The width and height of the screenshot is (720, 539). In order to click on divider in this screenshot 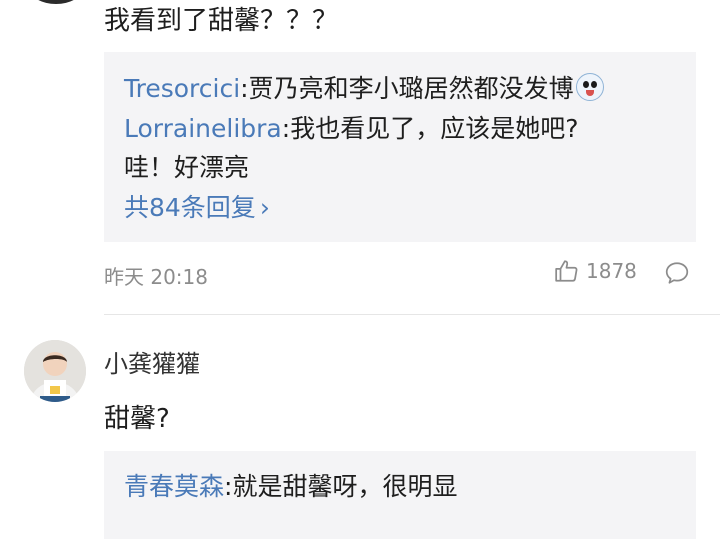, I will do `click(412, 314)`.